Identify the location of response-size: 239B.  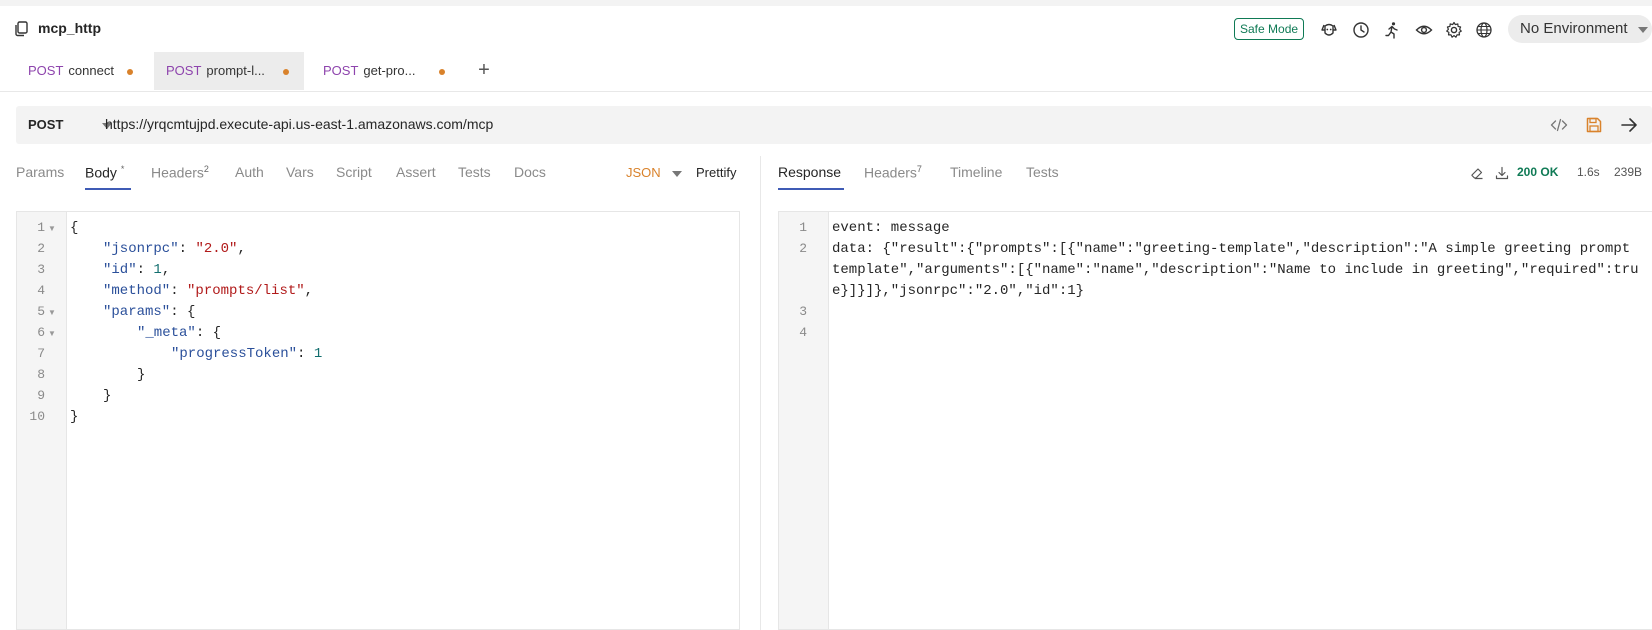
(1628, 172).